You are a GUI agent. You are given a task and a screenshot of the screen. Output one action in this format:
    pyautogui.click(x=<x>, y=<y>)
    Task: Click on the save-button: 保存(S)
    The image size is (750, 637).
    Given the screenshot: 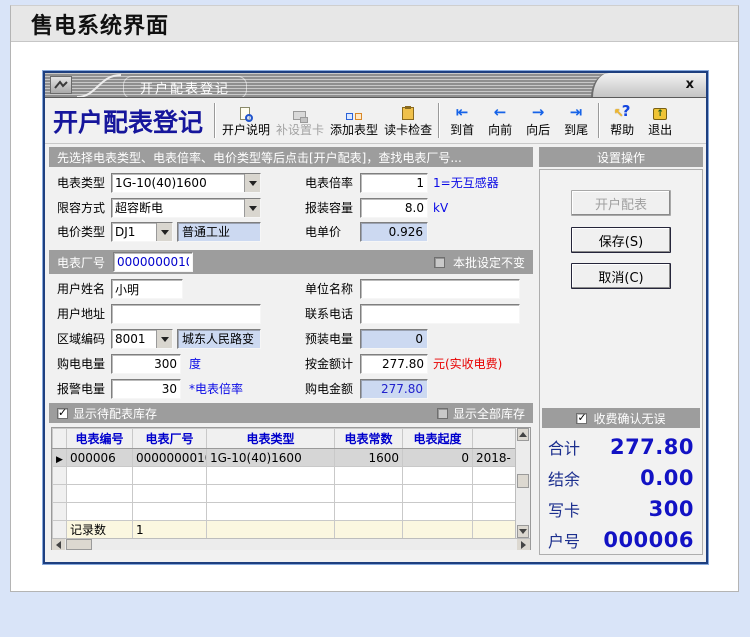 What is the action you would take?
    pyautogui.click(x=621, y=240)
    